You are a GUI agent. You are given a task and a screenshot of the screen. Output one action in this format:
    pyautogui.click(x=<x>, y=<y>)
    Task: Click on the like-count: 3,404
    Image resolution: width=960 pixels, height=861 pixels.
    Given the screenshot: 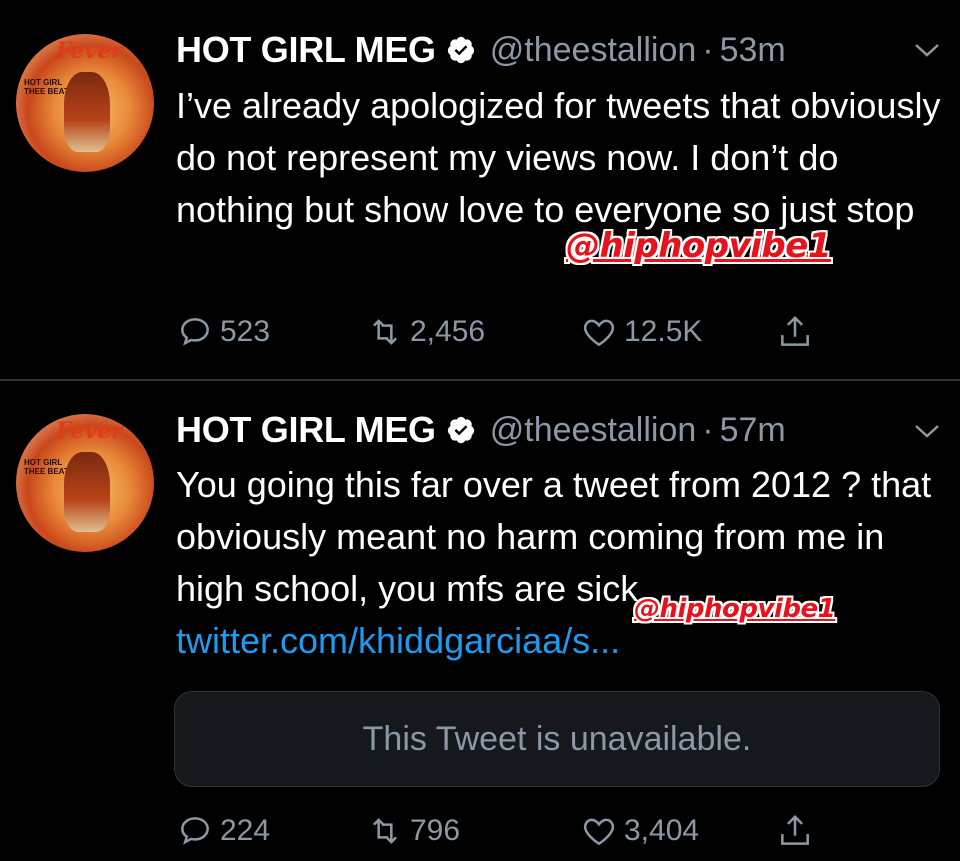 What is the action you would take?
    pyautogui.click(x=662, y=830)
    